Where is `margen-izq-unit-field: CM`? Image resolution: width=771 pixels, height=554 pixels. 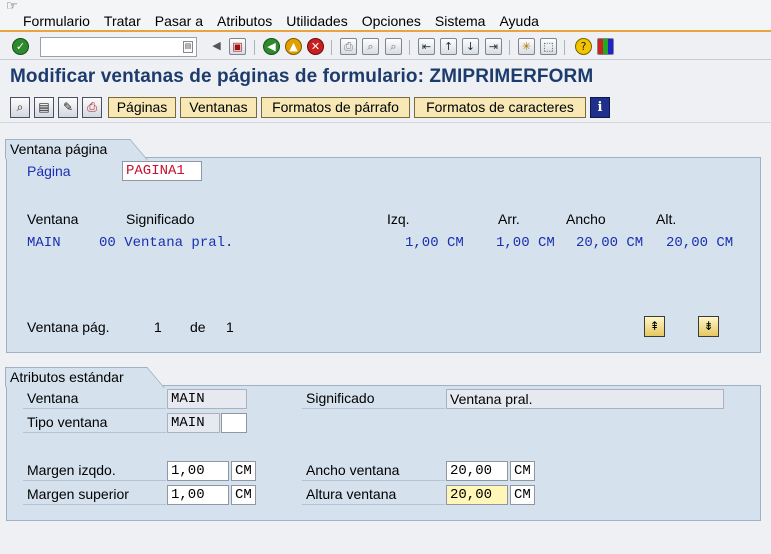 margen-izq-unit-field: CM is located at coordinates (243, 471).